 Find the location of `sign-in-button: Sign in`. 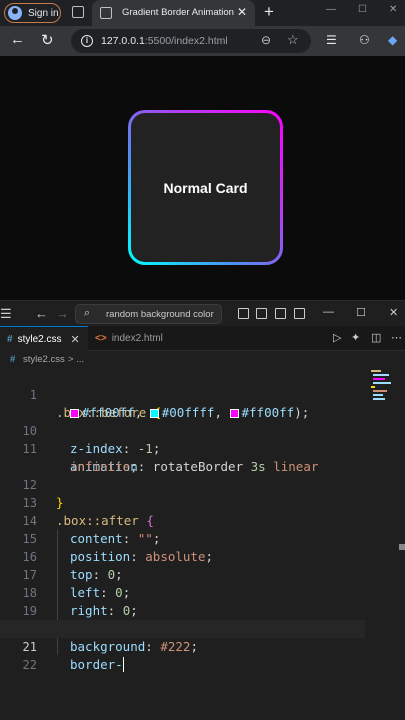

sign-in-button: Sign in is located at coordinates (32, 13).